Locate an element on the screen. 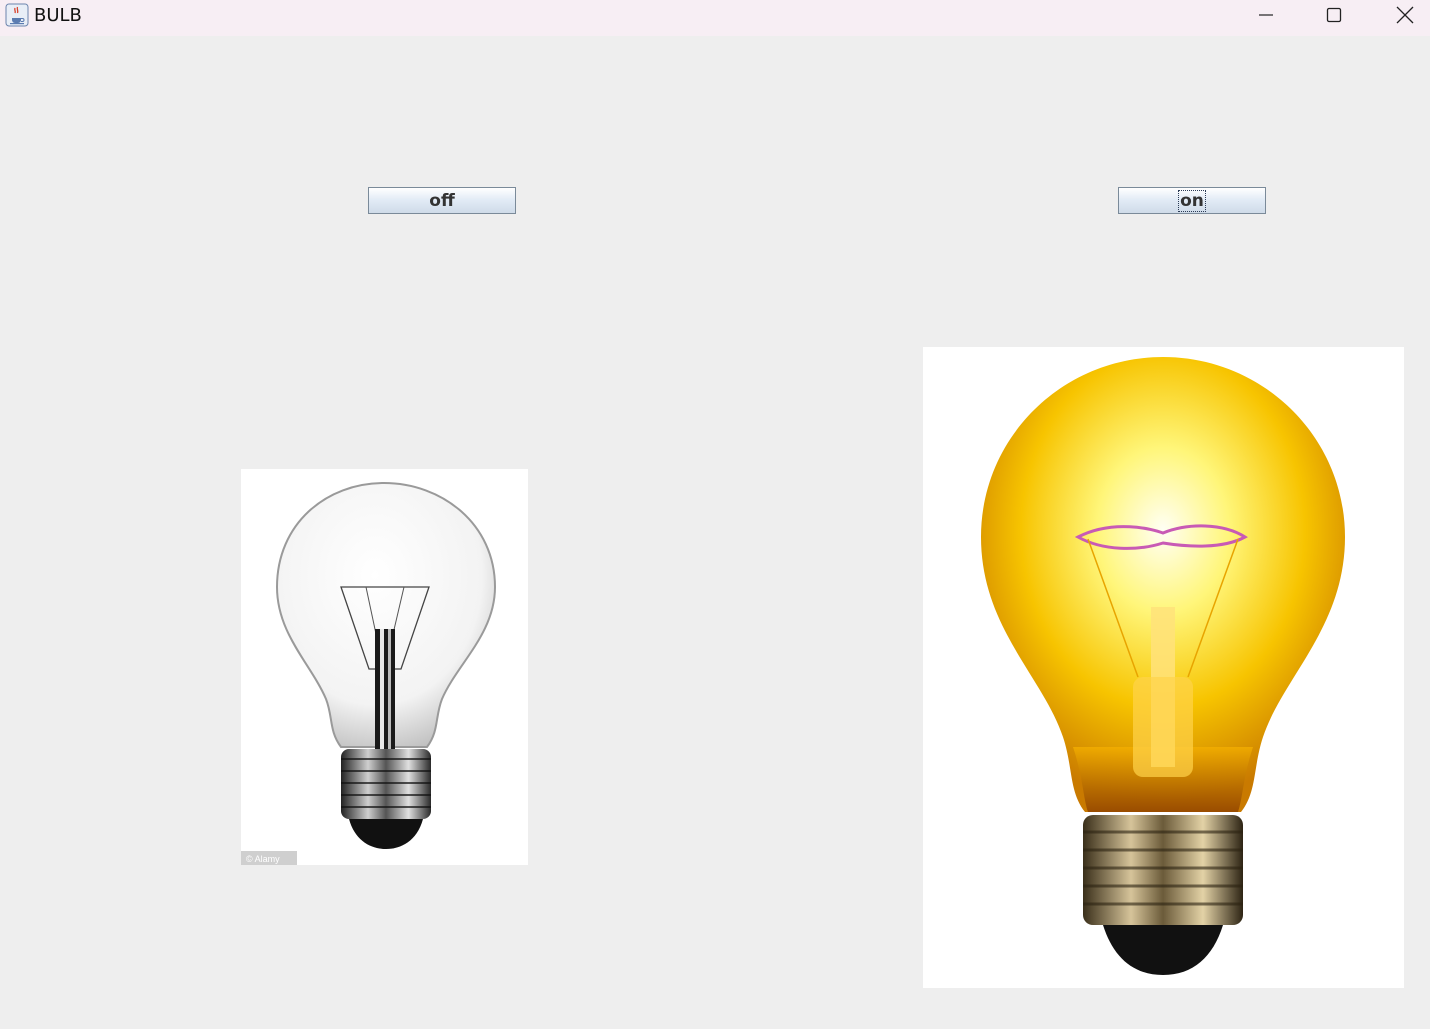 The width and height of the screenshot is (1430, 1029). alamy-watermark: © Alamy is located at coordinates (263, 859).